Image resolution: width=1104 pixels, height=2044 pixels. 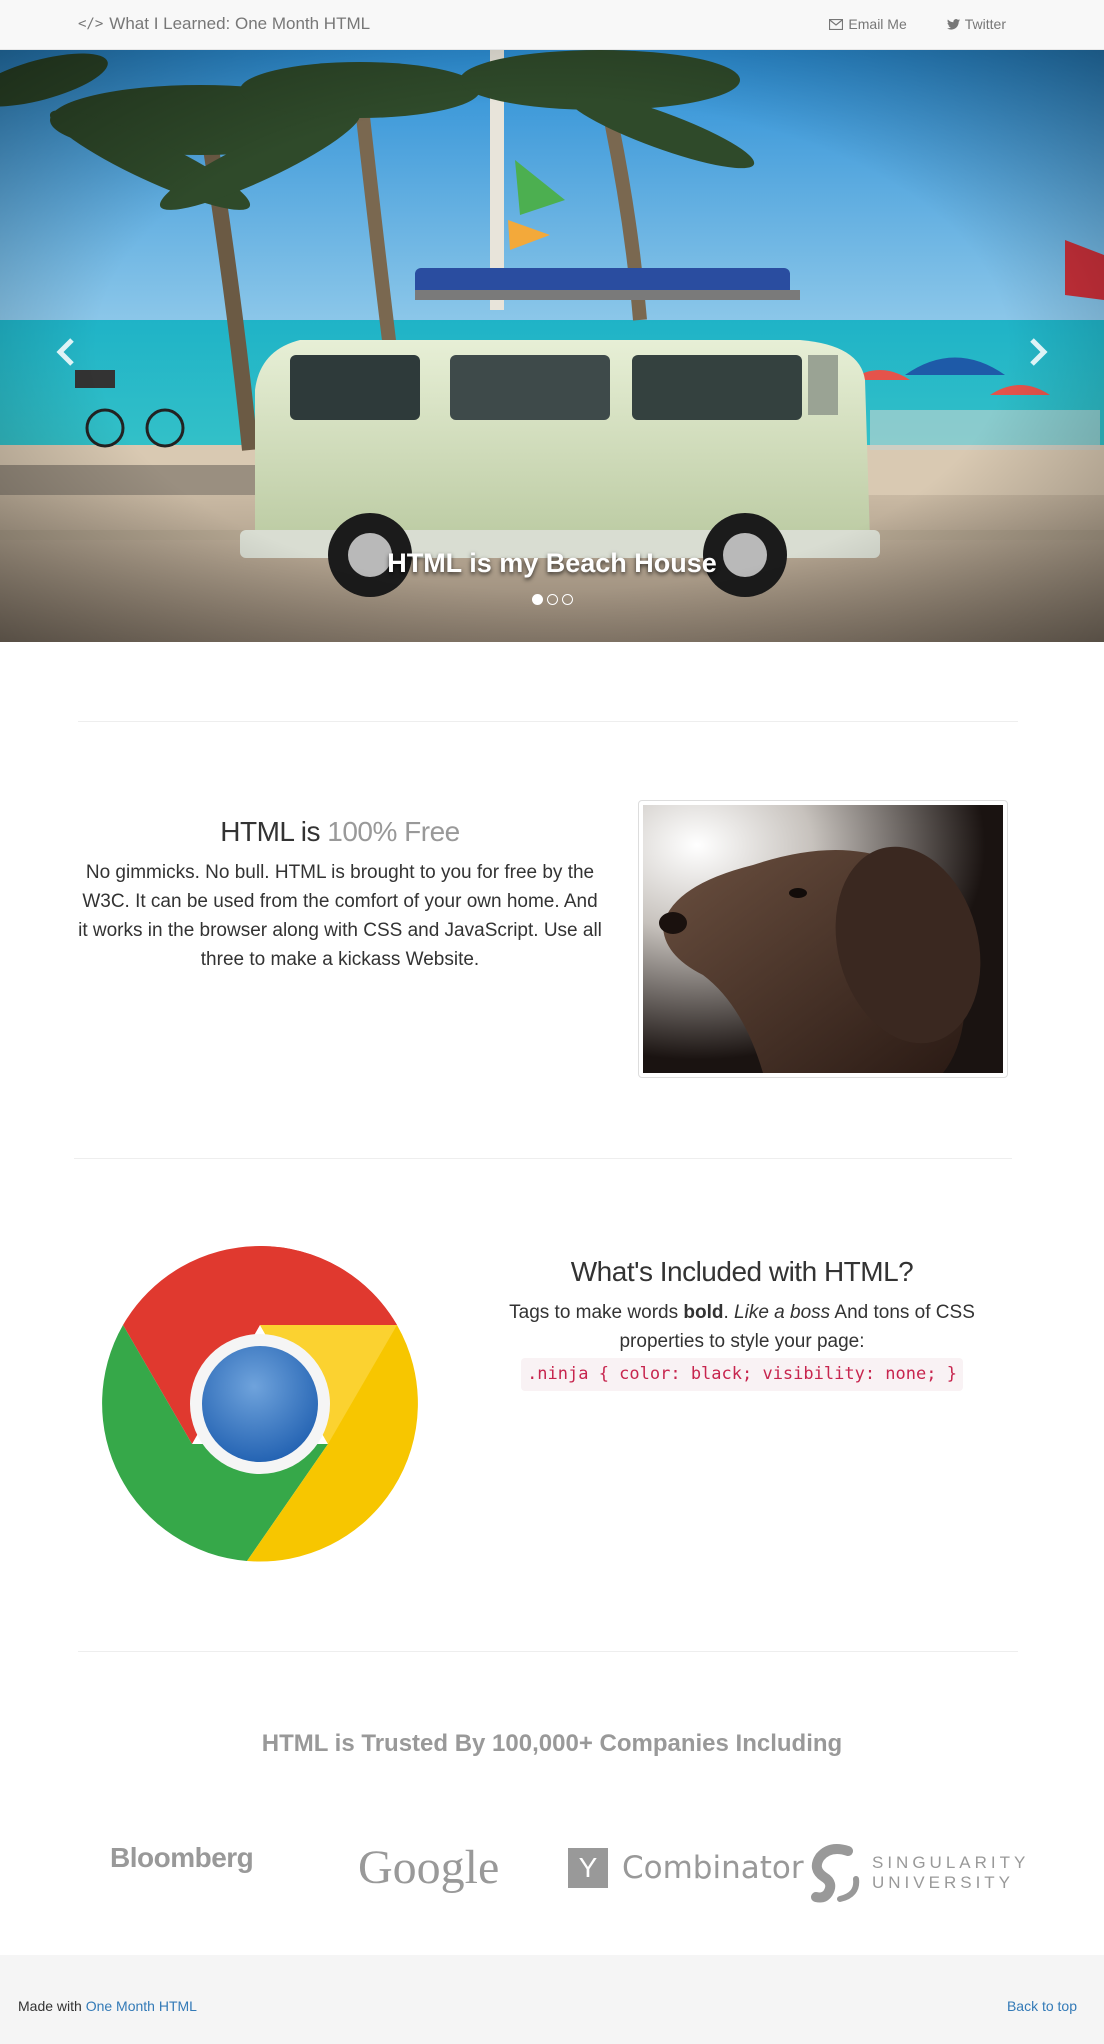 What do you see at coordinates (393, 831) in the screenshot?
I see `heading-muted-text: 100% Free` at bounding box center [393, 831].